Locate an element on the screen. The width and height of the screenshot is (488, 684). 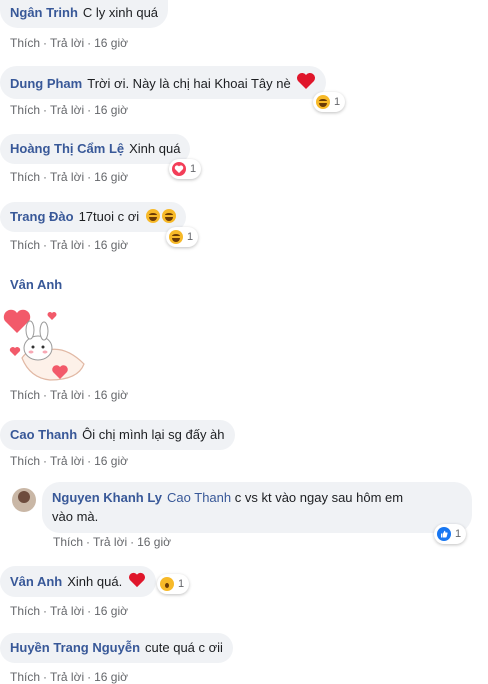
comment-text: c vs kt vào ngay sau hôm em is located at coordinates (319, 497).